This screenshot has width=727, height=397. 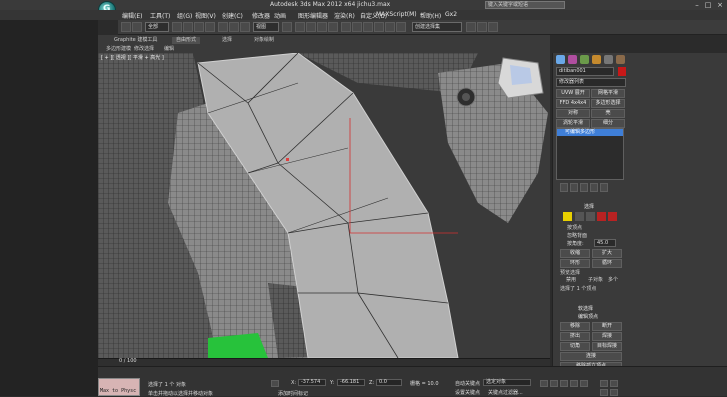 What do you see at coordinates (584, 59) in the screenshot?
I see `hierarchy-tab-icon` at bounding box center [584, 59].